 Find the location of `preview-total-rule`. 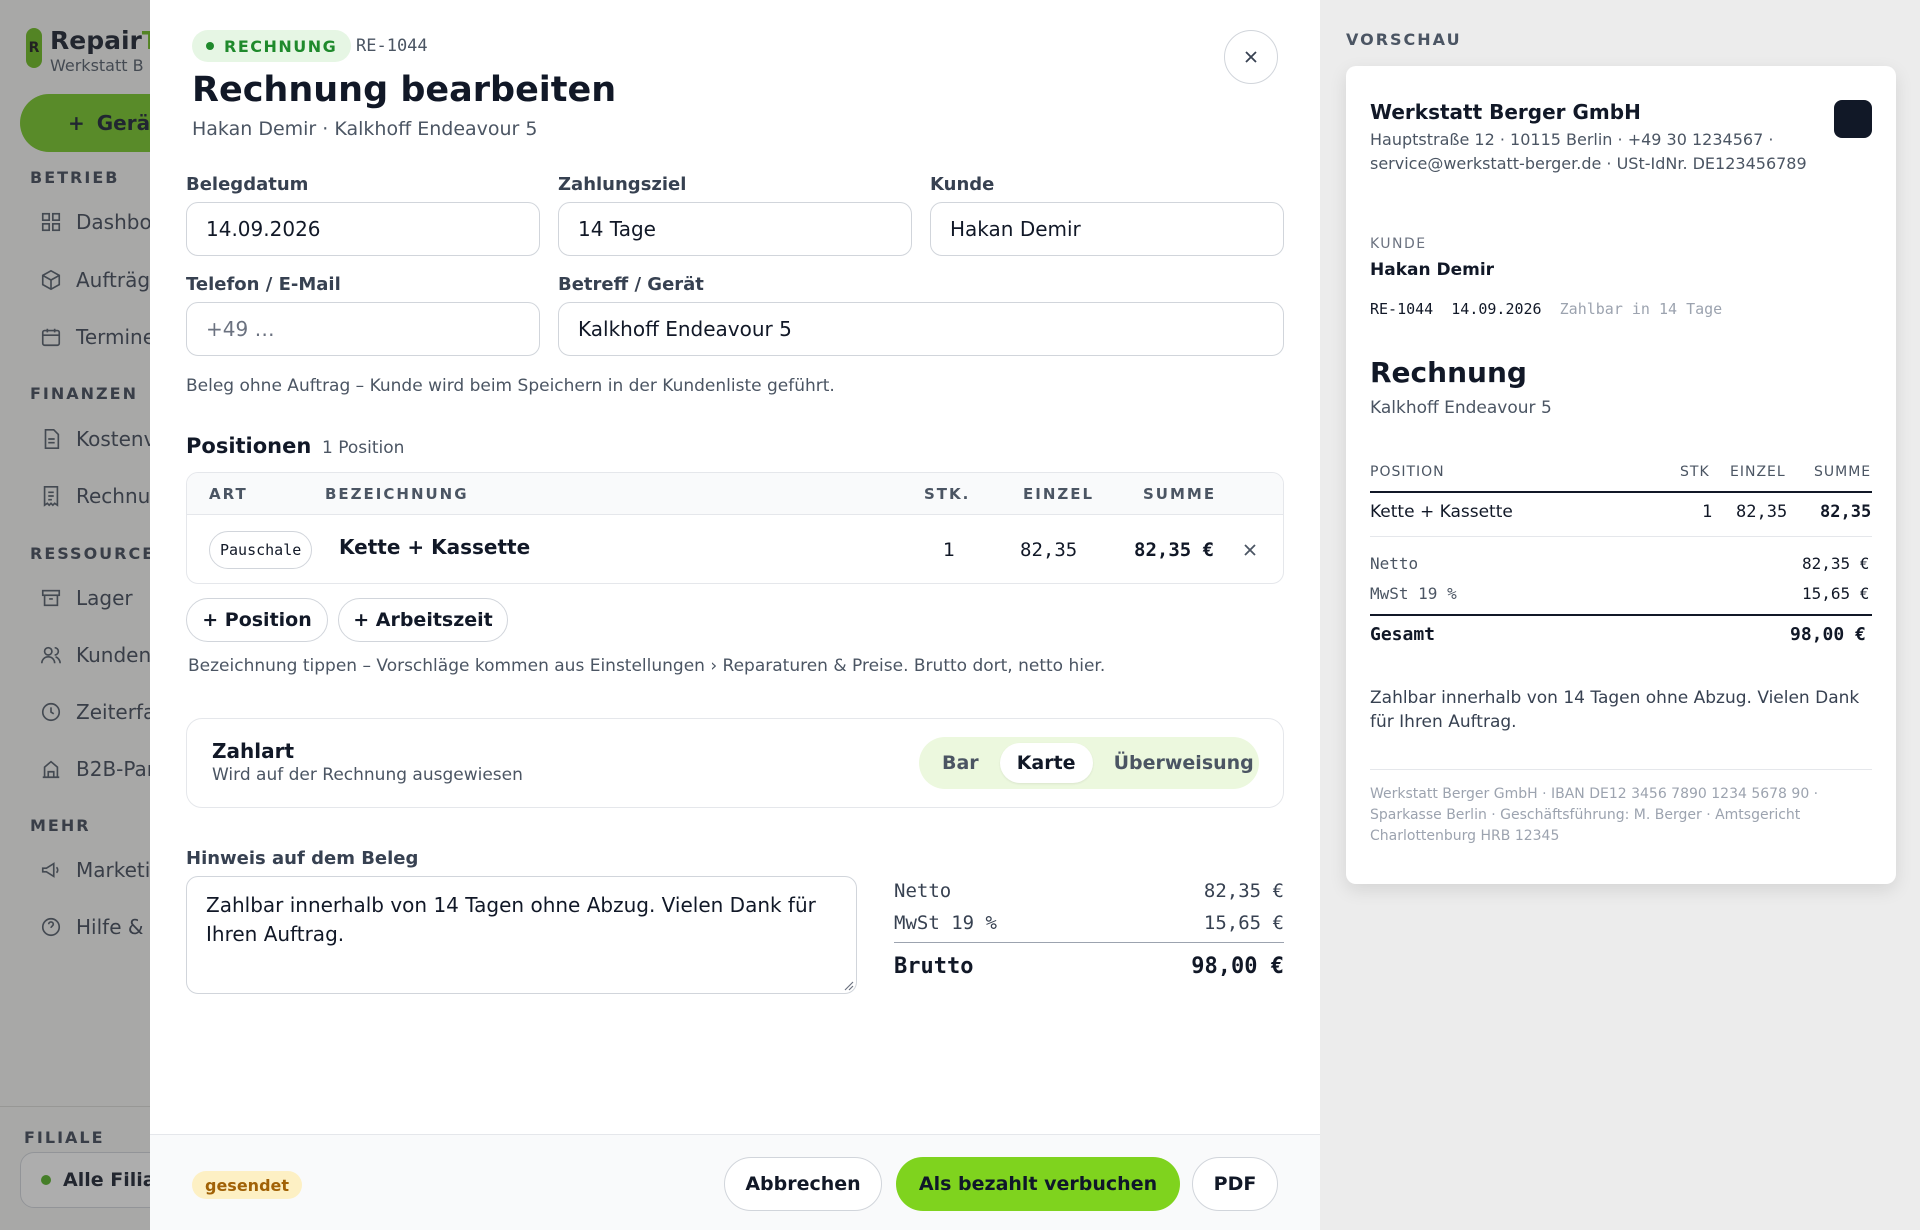

preview-total-rule is located at coordinates (1621, 615).